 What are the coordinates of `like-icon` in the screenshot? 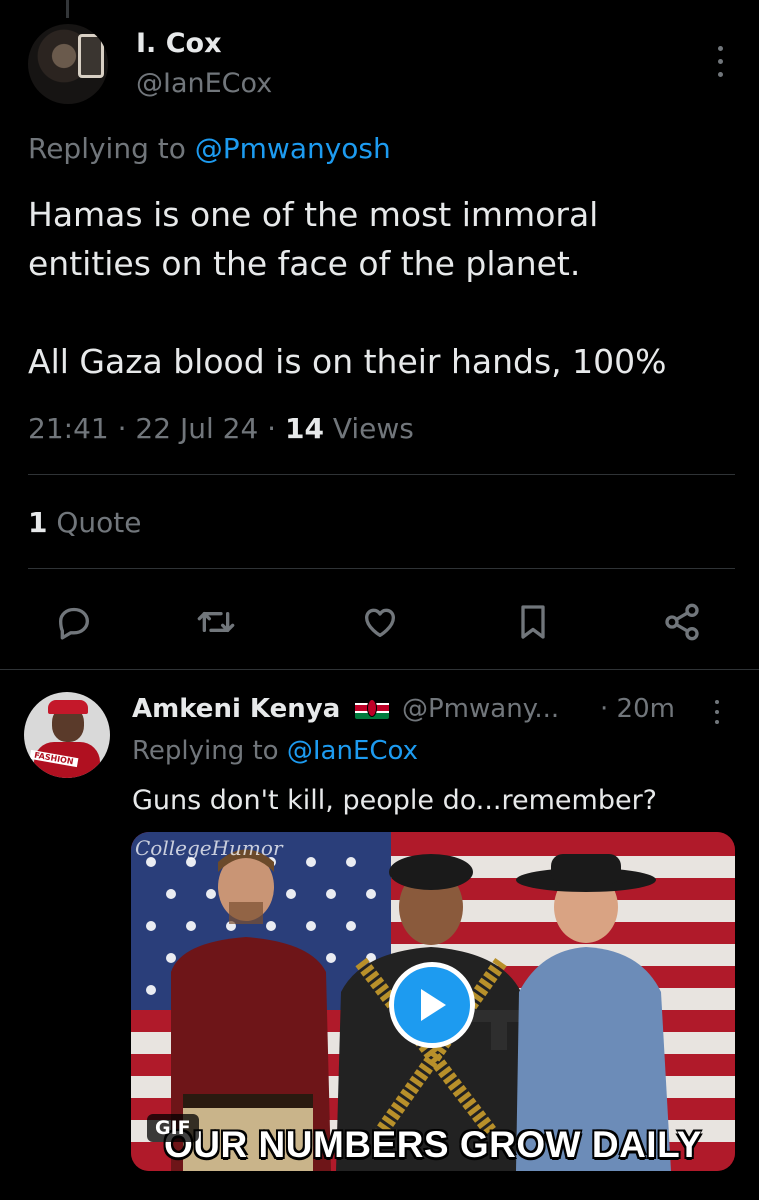 It's located at (380, 622).